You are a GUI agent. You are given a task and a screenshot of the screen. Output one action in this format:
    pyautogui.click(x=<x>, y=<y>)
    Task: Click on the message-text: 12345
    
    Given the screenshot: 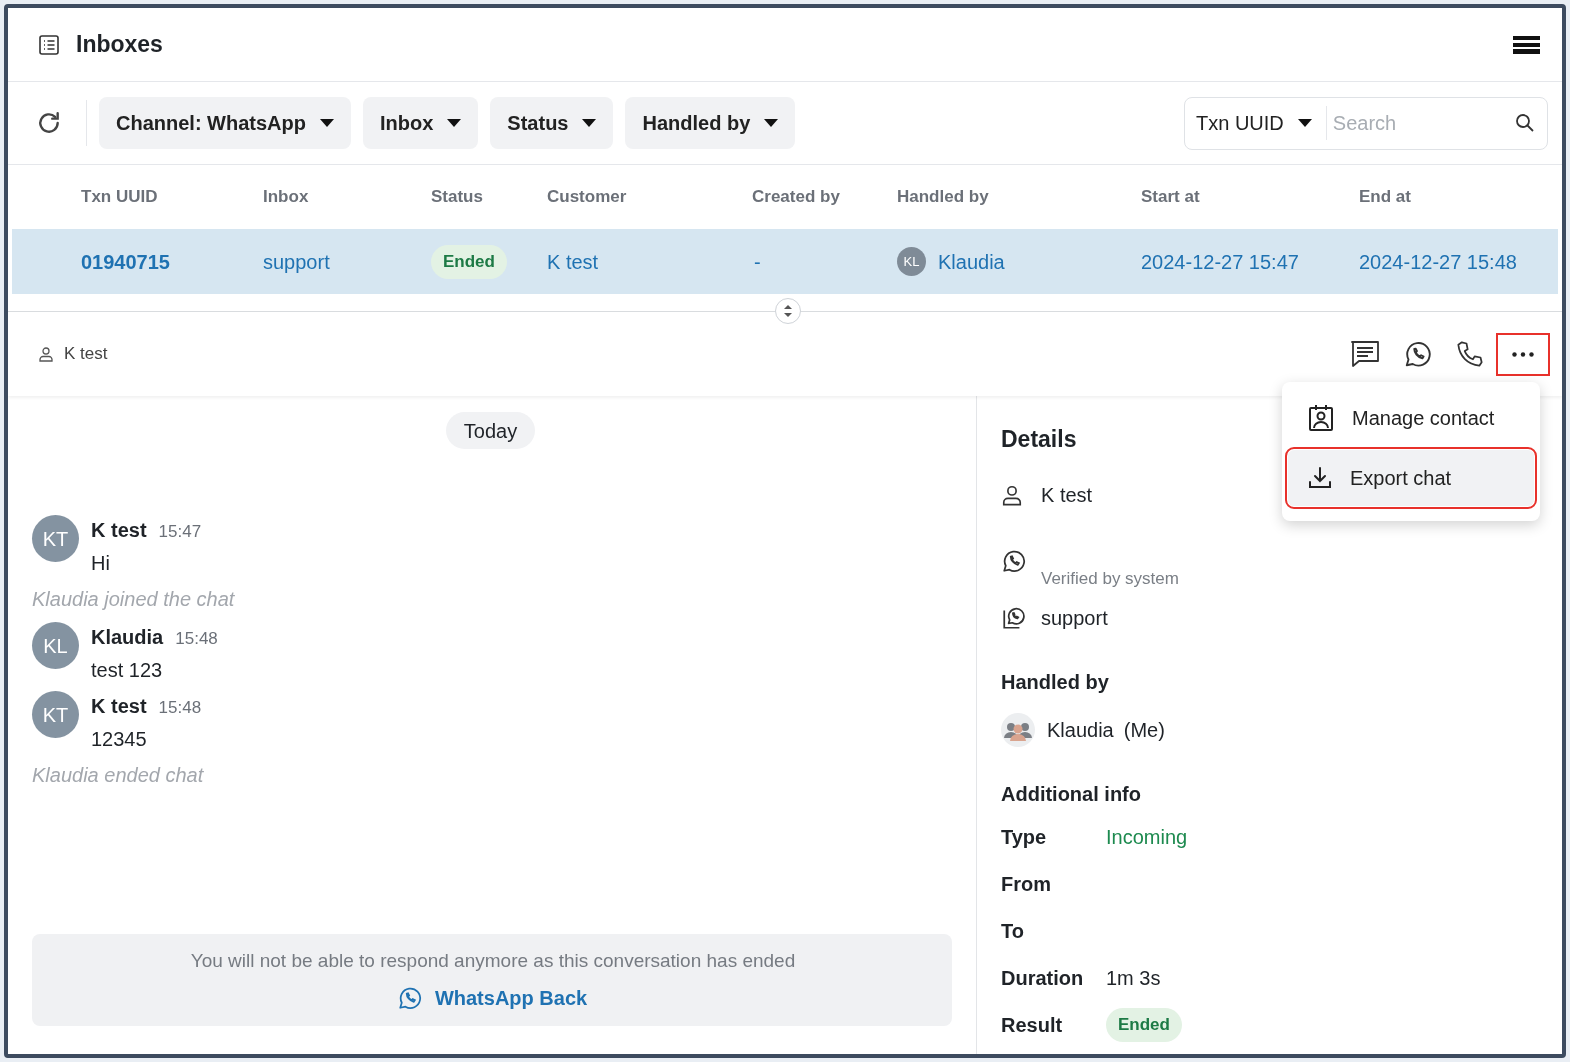 What is the action you would take?
    pyautogui.click(x=119, y=739)
    